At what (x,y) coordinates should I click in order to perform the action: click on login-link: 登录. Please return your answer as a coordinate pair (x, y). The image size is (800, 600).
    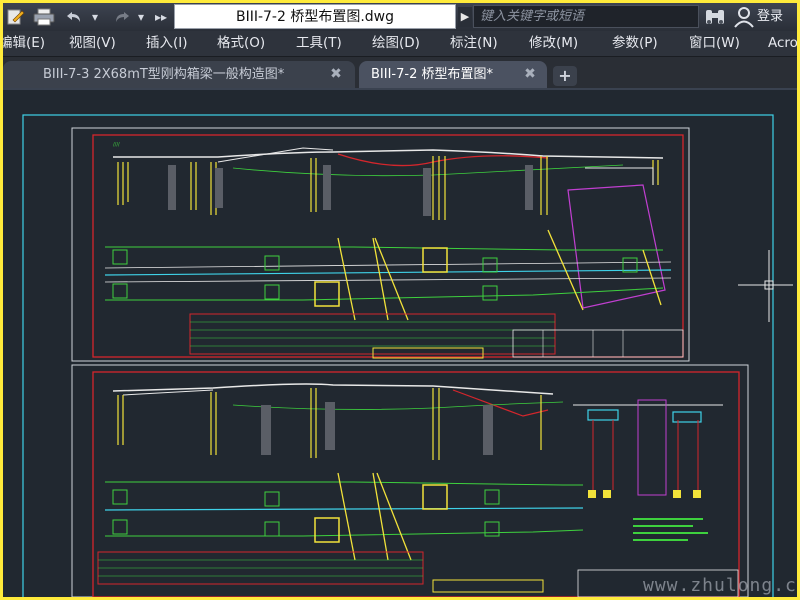
    Looking at the image, I should click on (770, 17).